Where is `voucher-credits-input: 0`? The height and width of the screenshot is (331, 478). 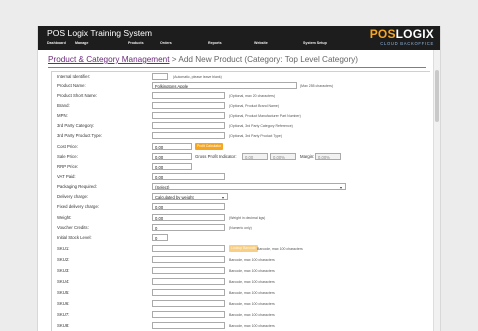 voucher-credits-input: 0 is located at coordinates (188, 227).